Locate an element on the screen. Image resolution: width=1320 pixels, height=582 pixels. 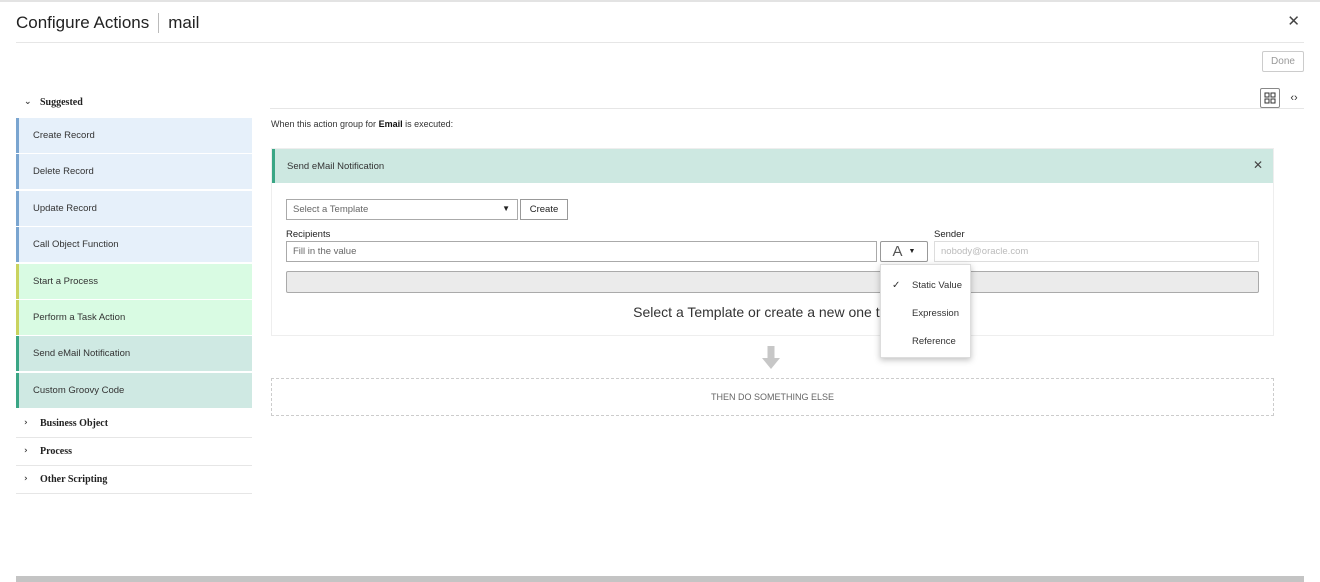
sidebar-item-custom-groovy-code: Custom Groovy Code is located at coordinates (134, 390).